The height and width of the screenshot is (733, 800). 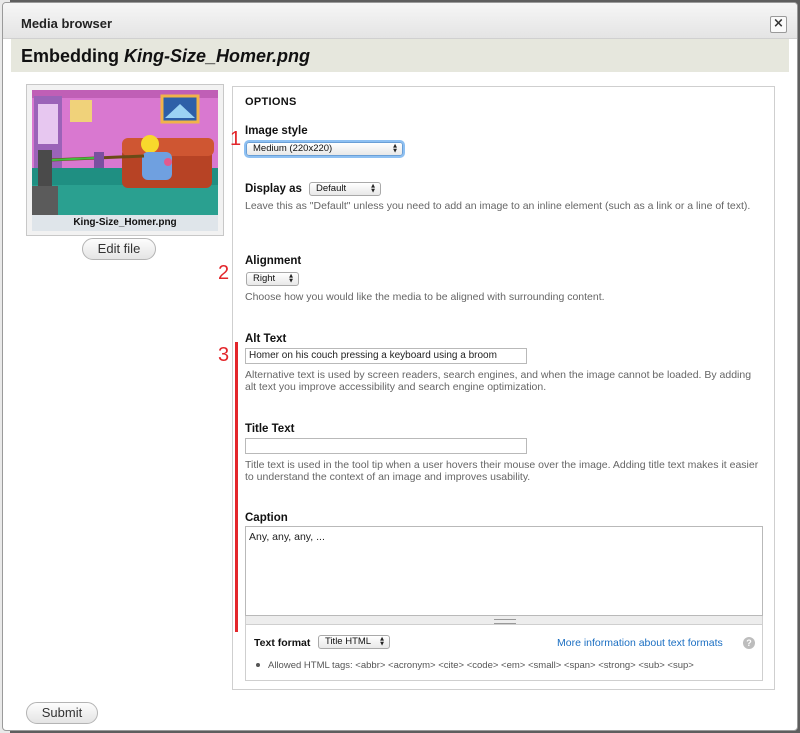 I want to click on bullet-icon, so click(x=258, y=665).